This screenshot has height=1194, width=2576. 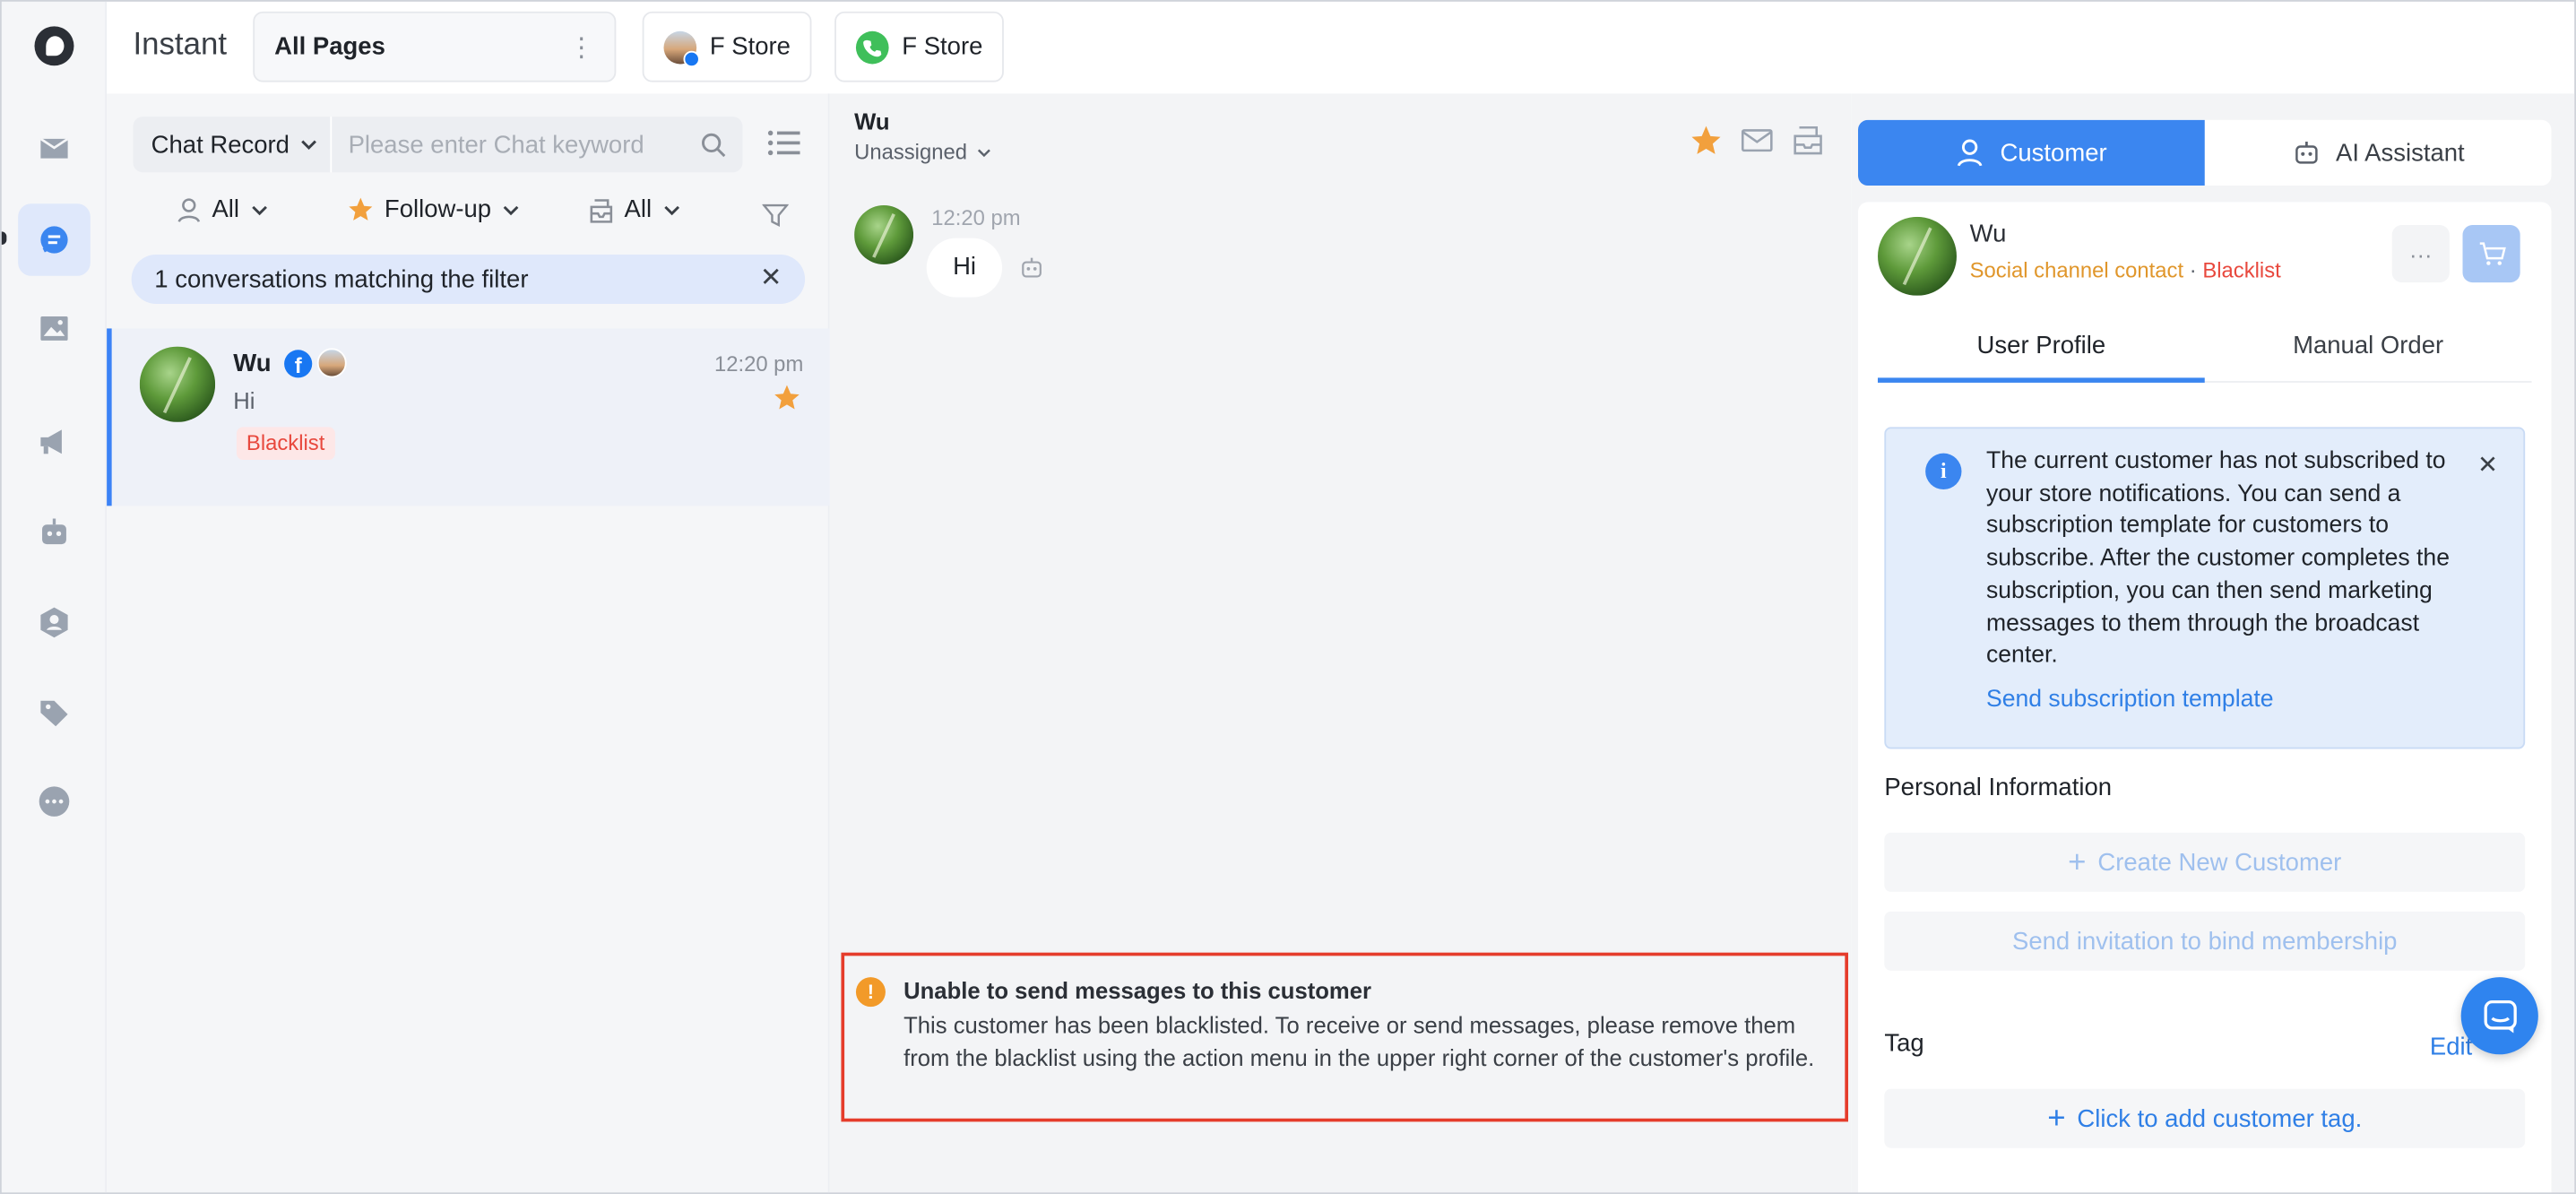 What do you see at coordinates (1808, 140) in the screenshot?
I see `archive-icon` at bounding box center [1808, 140].